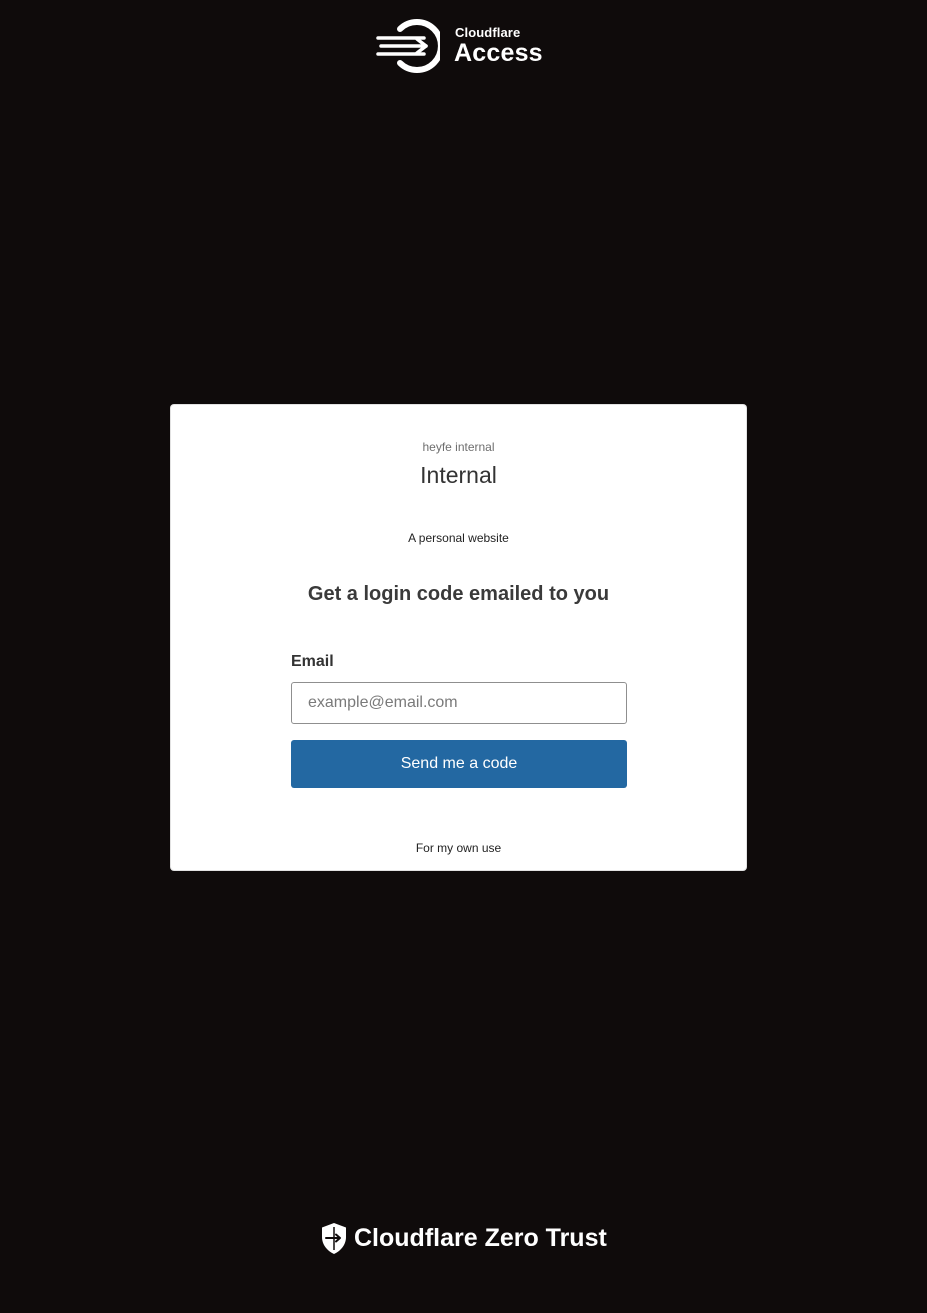 The image size is (927, 1313). I want to click on logo-brand-text: Cloudflare, so click(488, 32).